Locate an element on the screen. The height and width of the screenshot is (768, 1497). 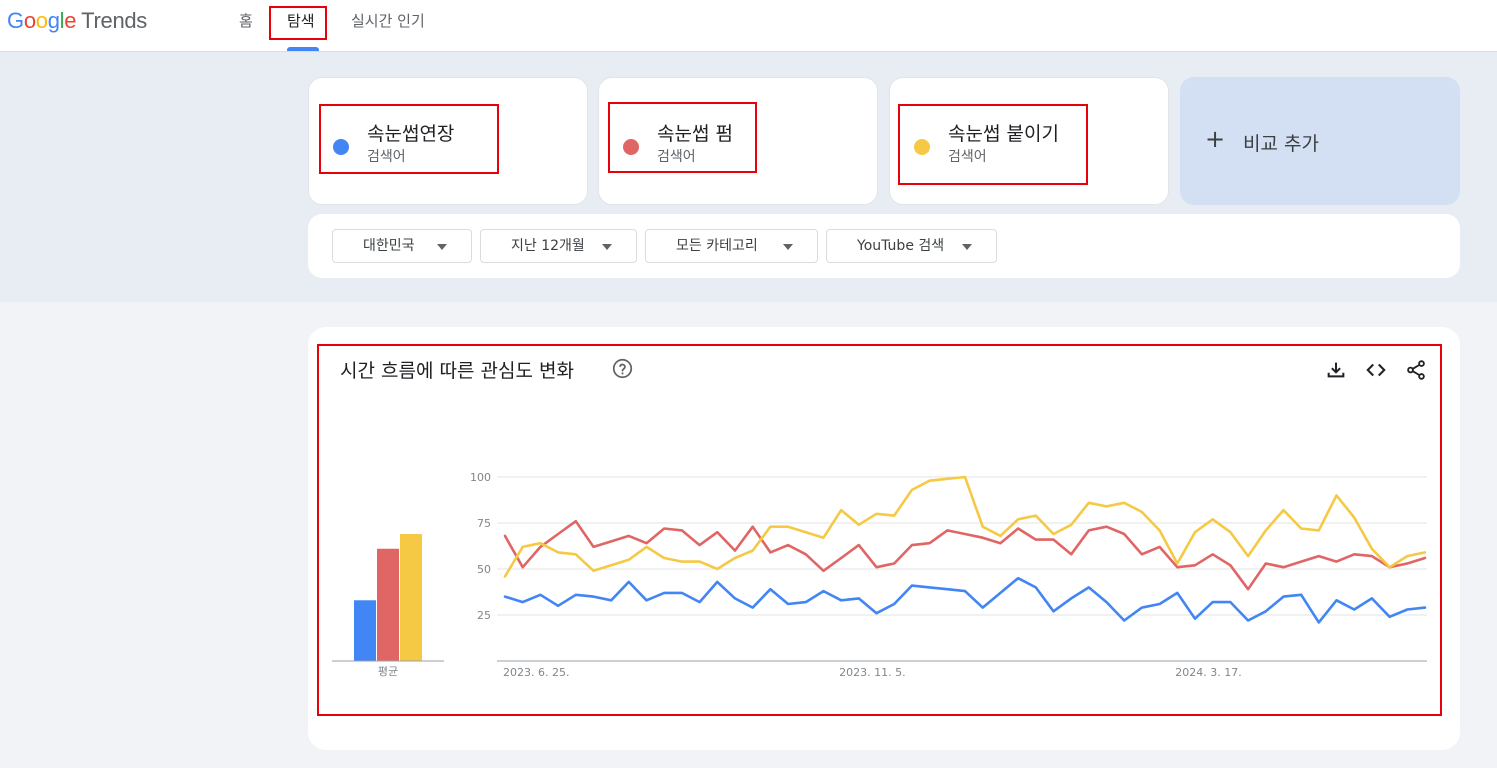
nav-active-indicator is located at coordinates (303, 49).